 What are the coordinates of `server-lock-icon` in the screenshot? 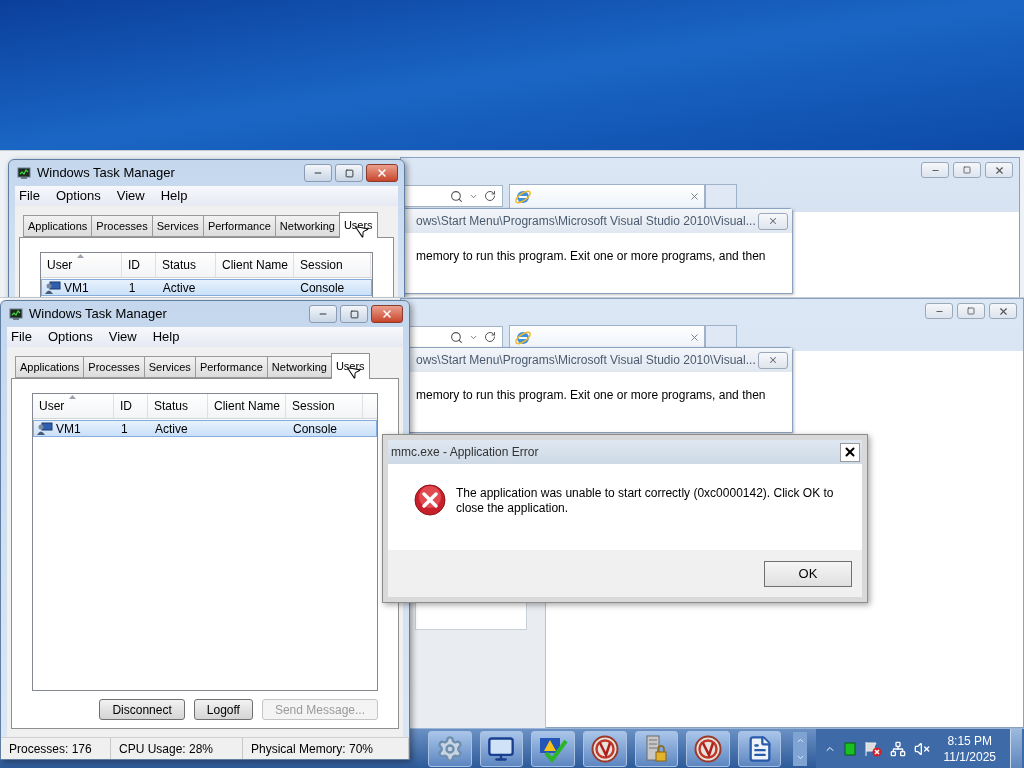 It's located at (656, 748).